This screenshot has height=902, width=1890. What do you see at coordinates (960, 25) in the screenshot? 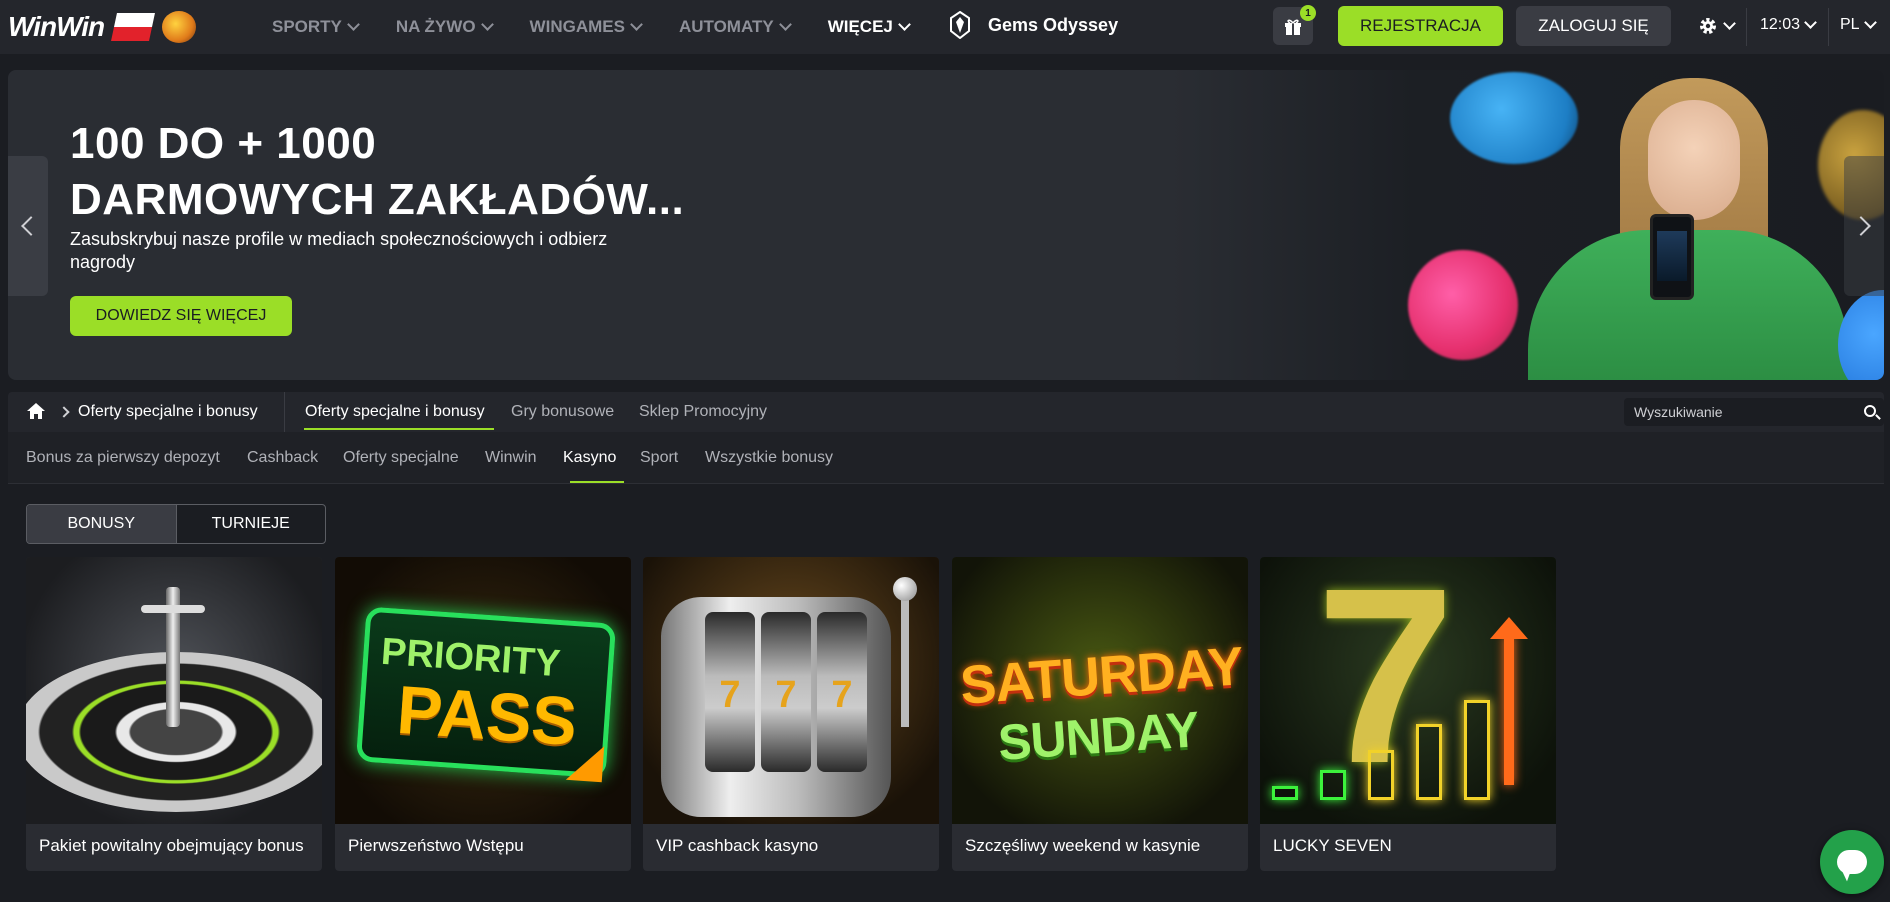
I see `gem-shield-icon` at bounding box center [960, 25].